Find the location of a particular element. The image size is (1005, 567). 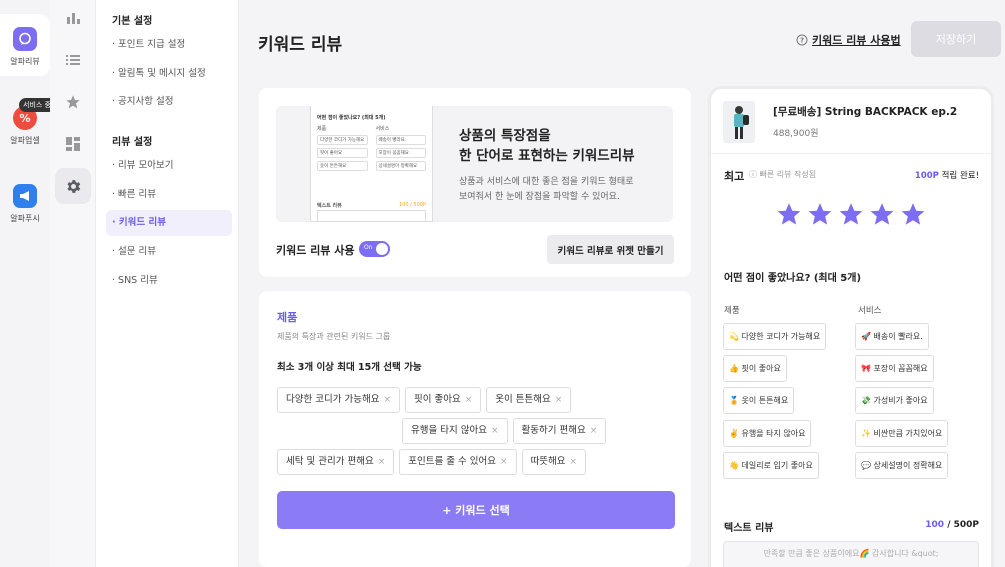

page-title: 키워드 리뷰 is located at coordinates (300, 45).